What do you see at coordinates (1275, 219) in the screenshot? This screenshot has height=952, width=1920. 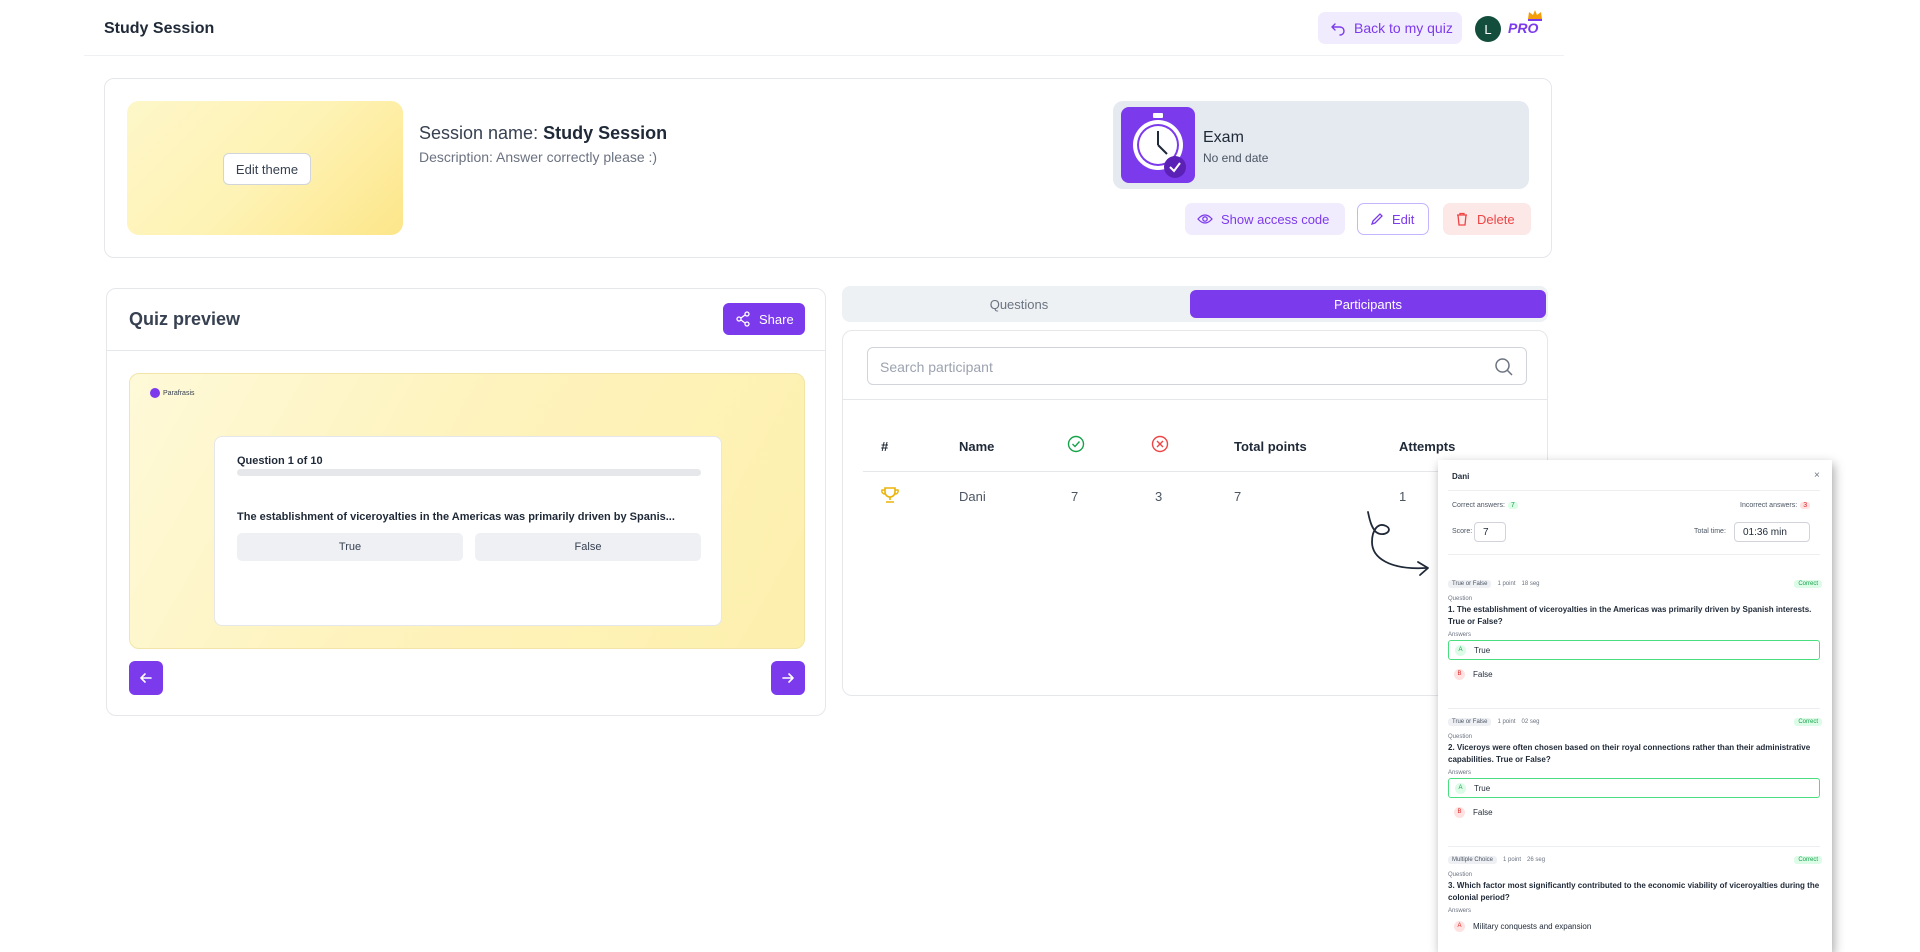 I see `show-access-code-label: Show access code` at bounding box center [1275, 219].